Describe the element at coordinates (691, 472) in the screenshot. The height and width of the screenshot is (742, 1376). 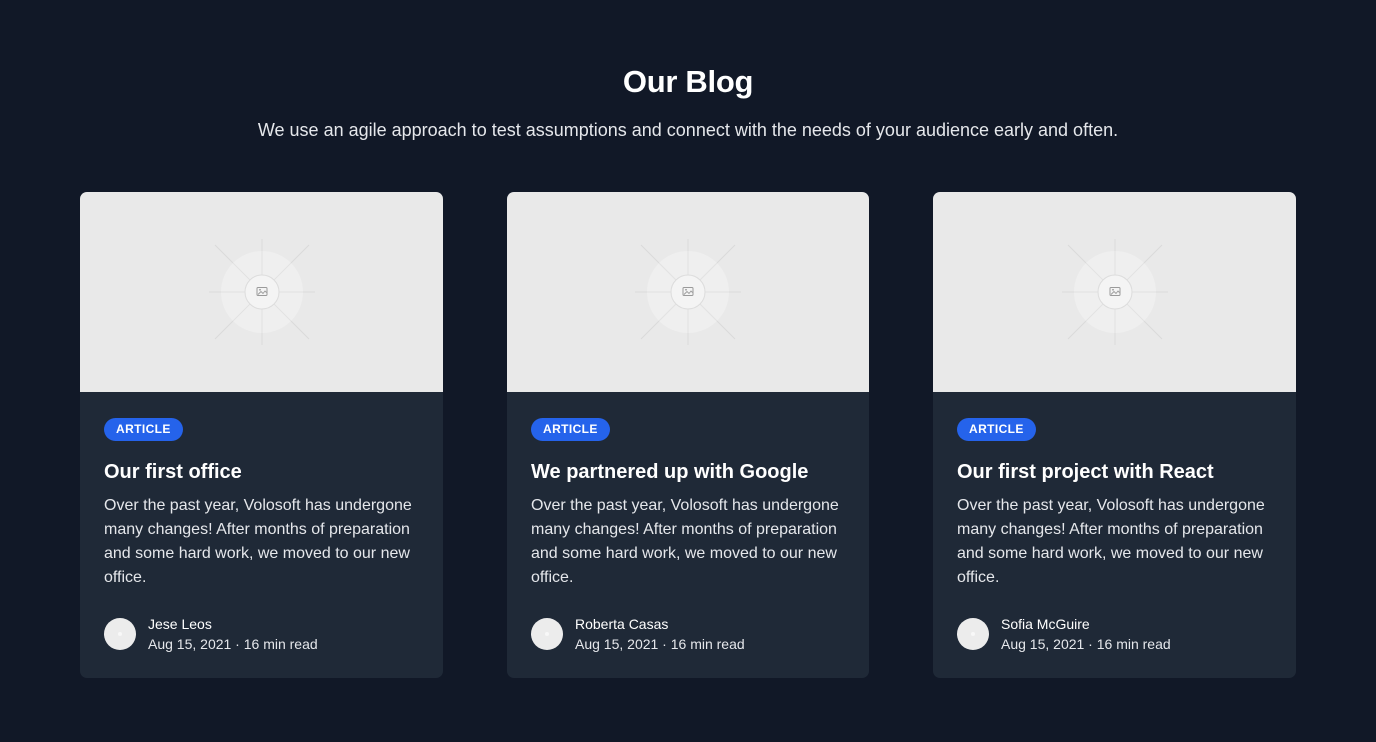
I see `blog-card-title: We partnered up with Google` at that location.